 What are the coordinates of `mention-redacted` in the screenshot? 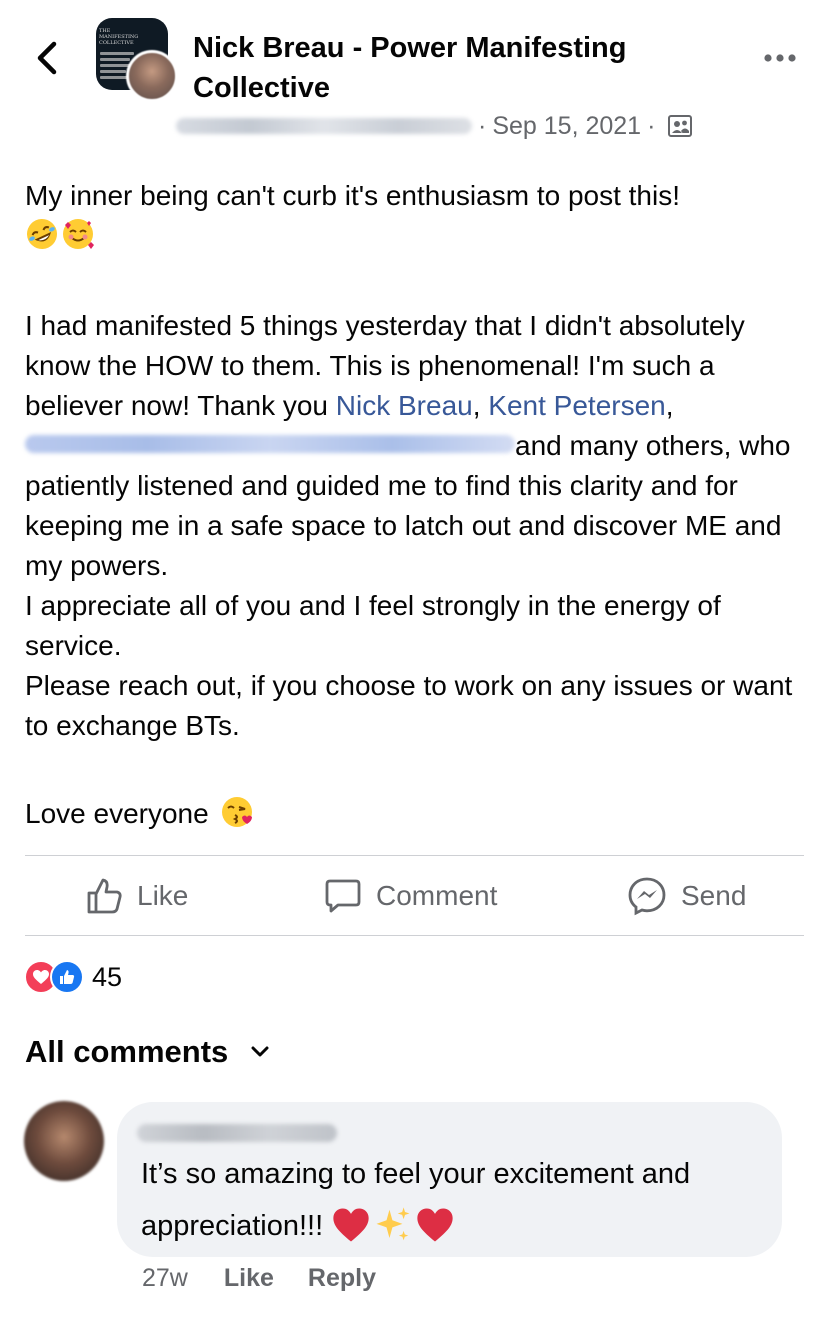 It's located at (270, 444).